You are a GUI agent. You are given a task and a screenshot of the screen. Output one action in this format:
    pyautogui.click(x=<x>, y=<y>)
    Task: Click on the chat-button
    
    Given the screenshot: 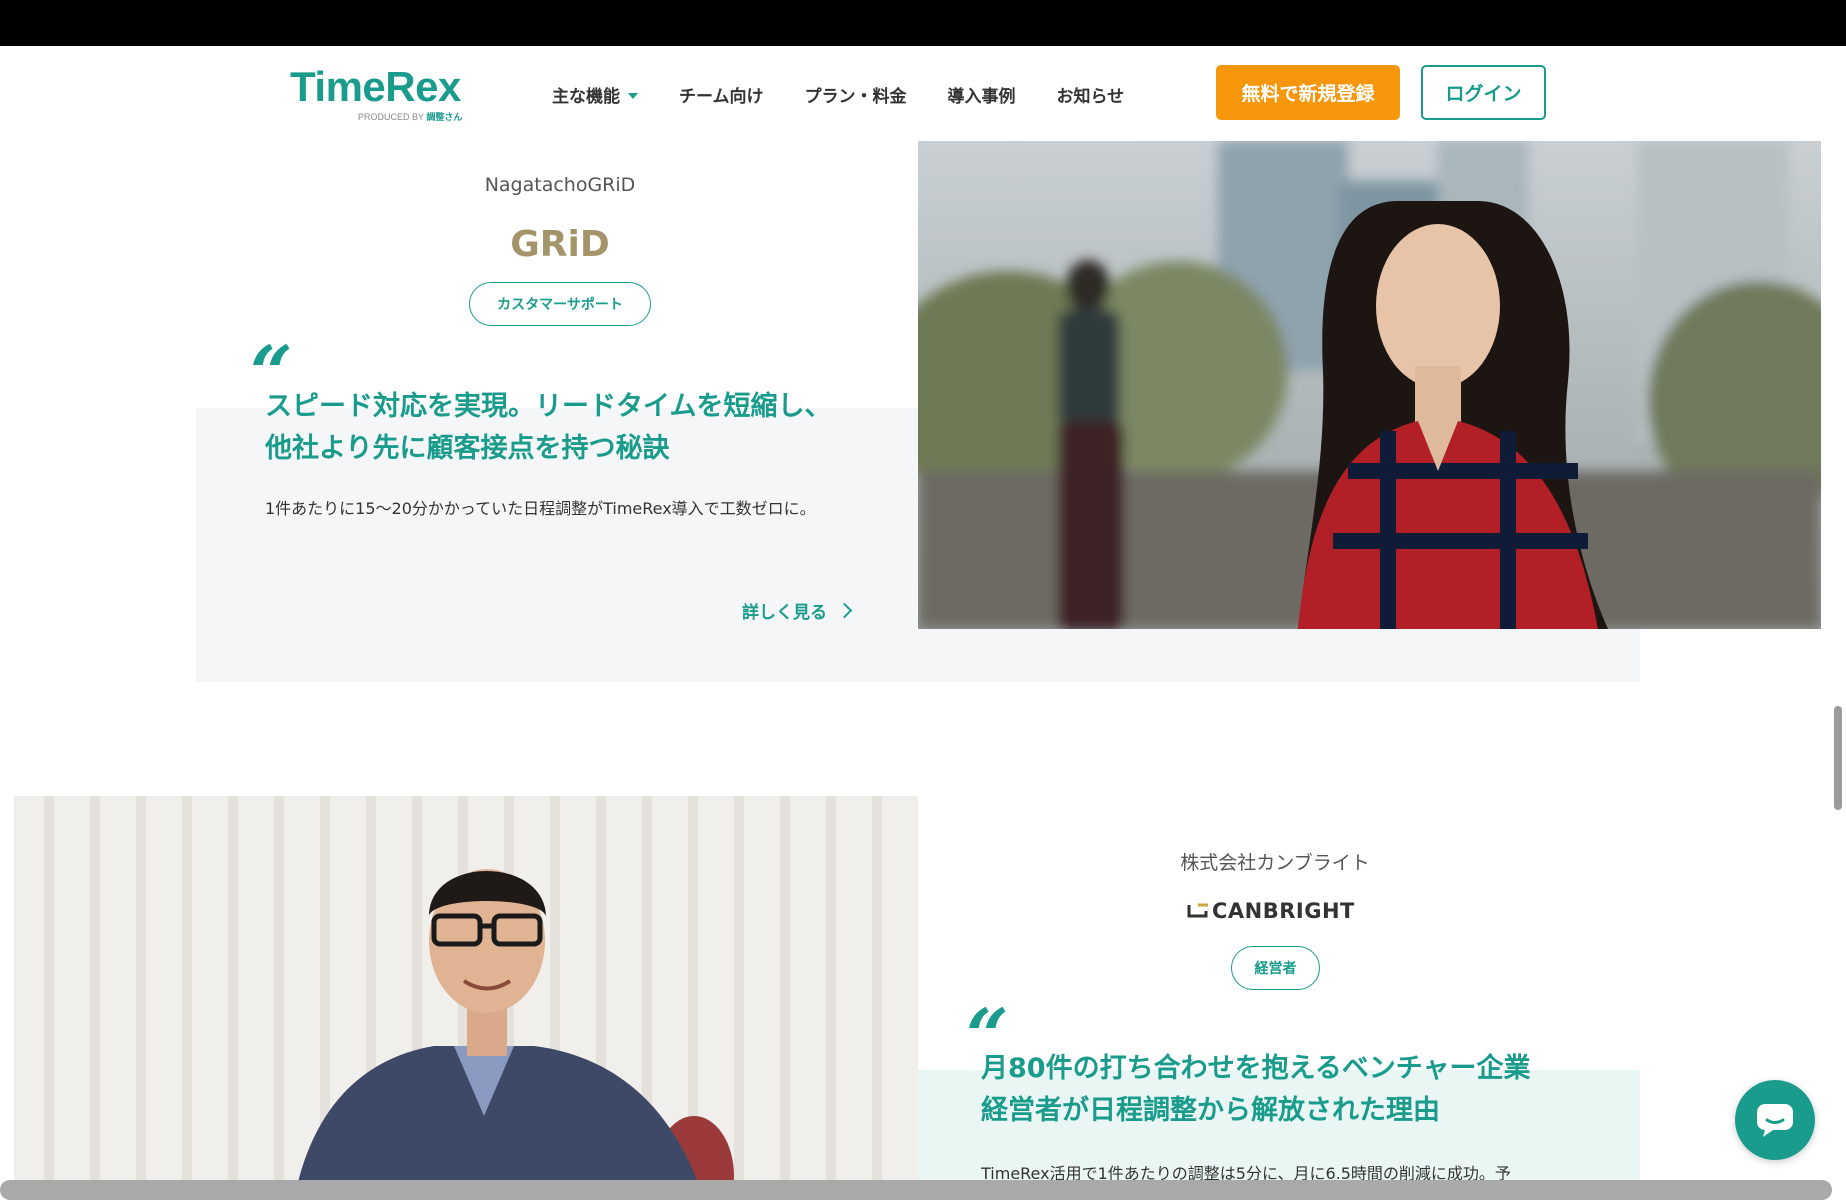 What is the action you would take?
    pyautogui.click(x=1775, y=1120)
    